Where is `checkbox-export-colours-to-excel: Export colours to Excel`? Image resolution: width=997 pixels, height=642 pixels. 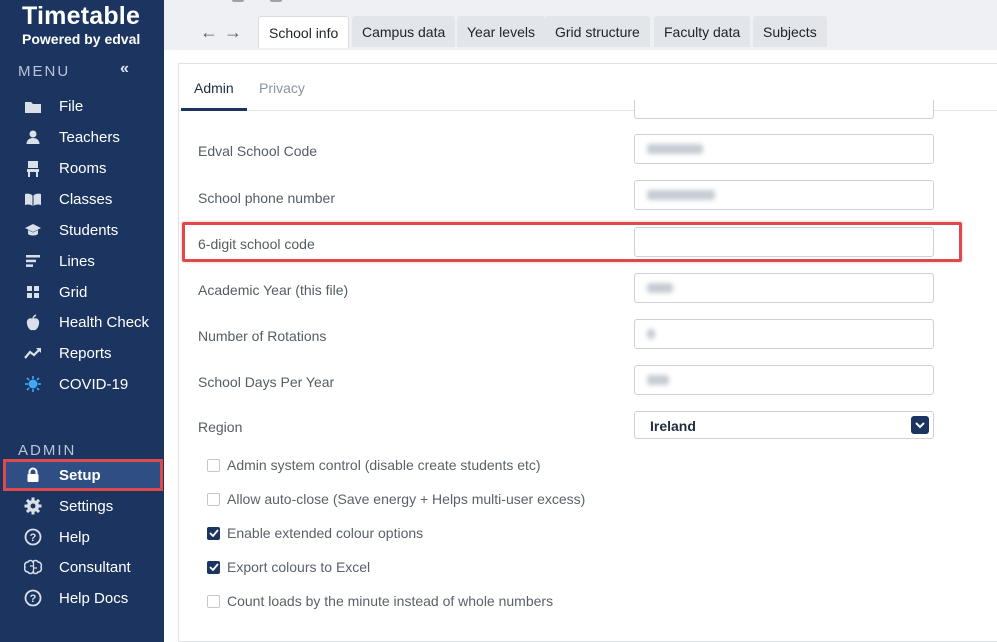
checkbox-export-colours-to-excel: Export colours to Excel is located at coordinates (288, 567).